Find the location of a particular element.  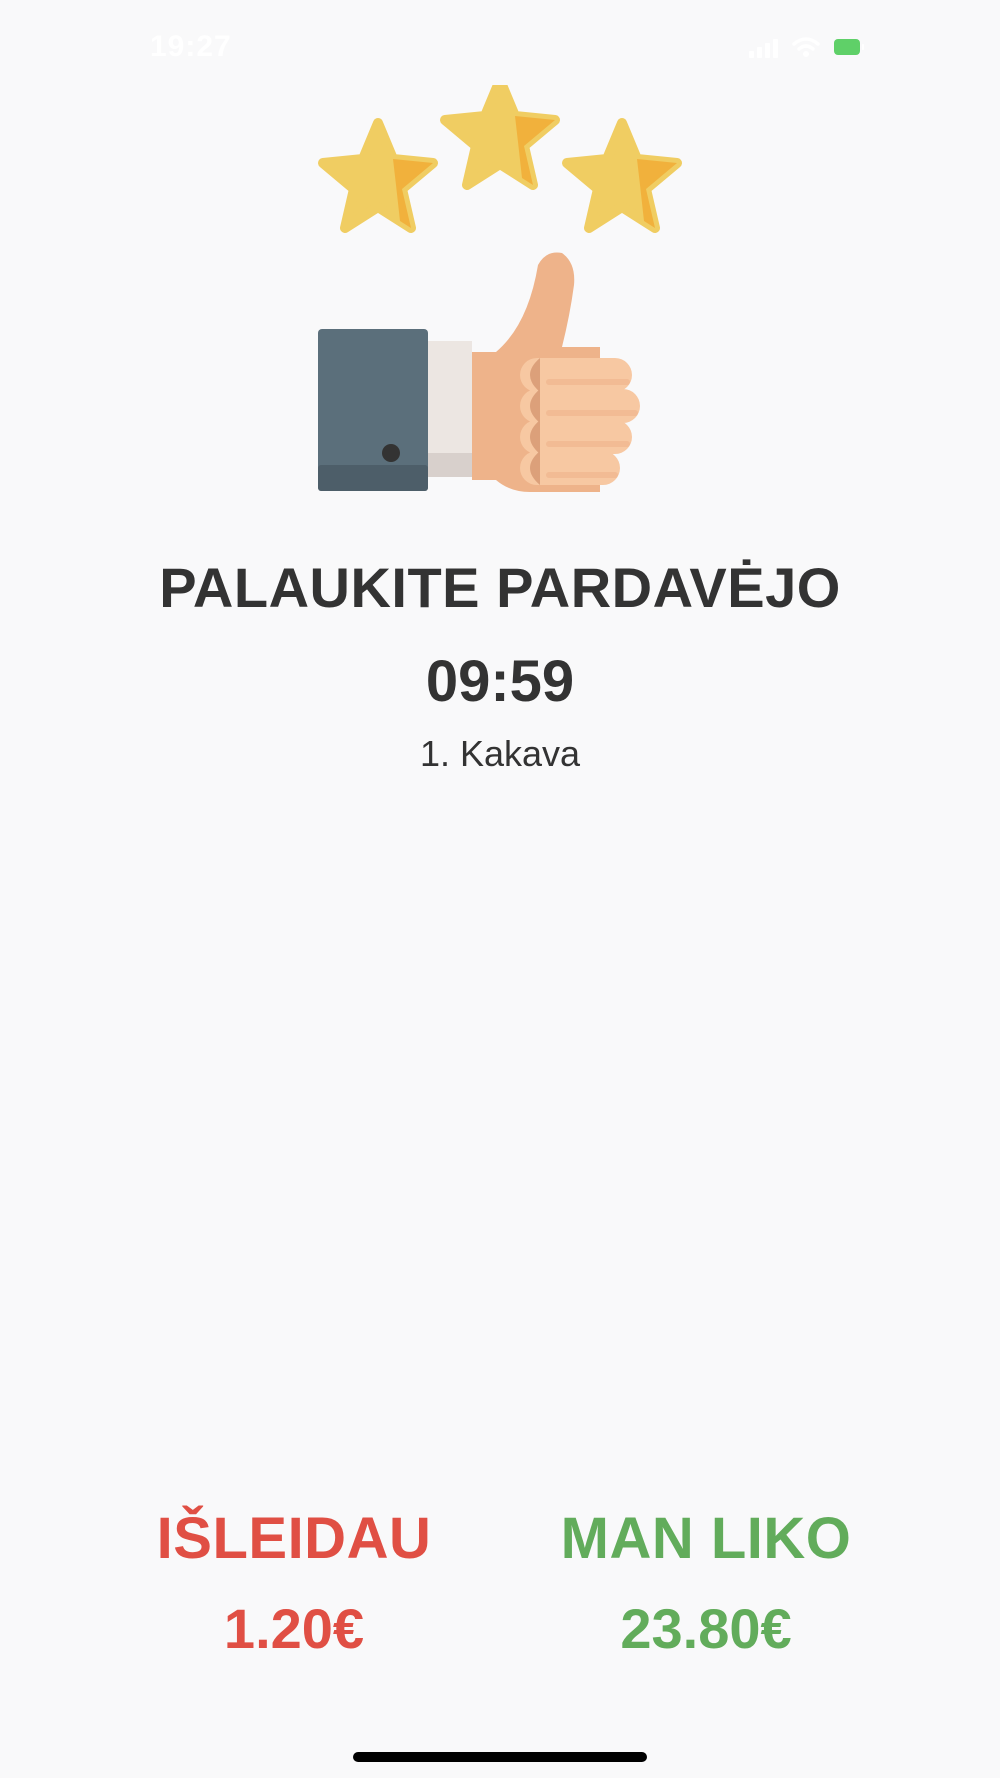

page-title: PALAUKITE PARDAVĖJO is located at coordinates (500, 587).